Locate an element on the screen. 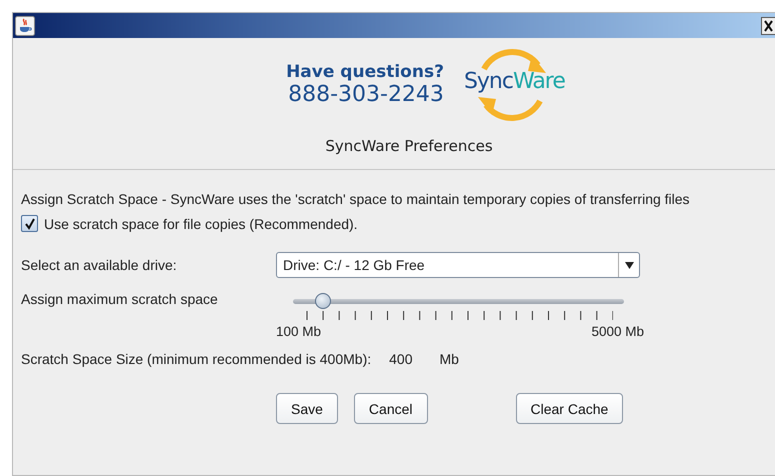  dialog-button: Cancel is located at coordinates (391, 408).